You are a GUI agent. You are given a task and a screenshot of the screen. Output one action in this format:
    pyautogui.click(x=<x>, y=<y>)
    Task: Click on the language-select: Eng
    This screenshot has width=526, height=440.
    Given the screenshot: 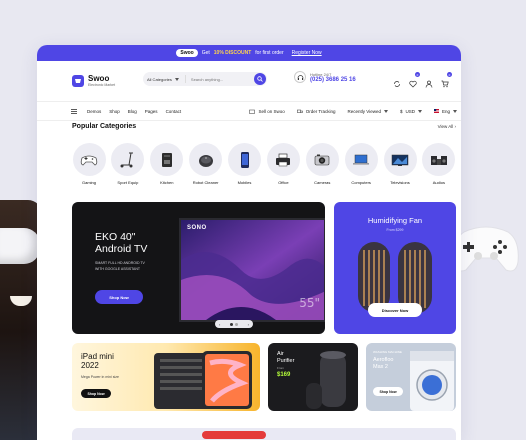 What is the action you would take?
    pyautogui.click(x=445, y=111)
    